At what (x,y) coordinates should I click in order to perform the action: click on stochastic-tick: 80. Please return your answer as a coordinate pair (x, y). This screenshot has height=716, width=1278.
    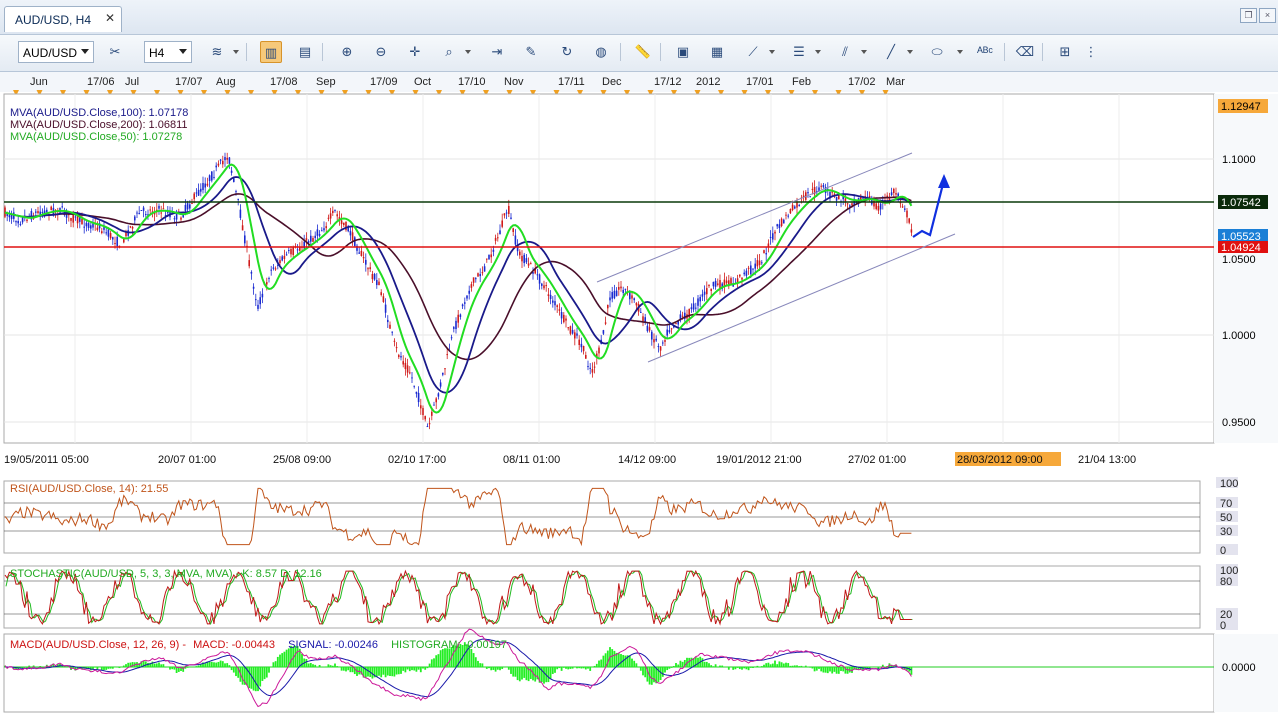
    Looking at the image, I should click on (1226, 582).